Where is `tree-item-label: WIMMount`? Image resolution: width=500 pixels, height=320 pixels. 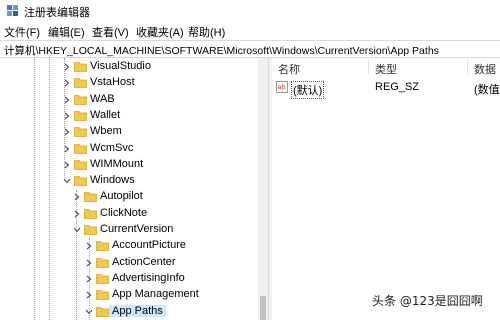
tree-item-label: WIMMount is located at coordinates (117, 163).